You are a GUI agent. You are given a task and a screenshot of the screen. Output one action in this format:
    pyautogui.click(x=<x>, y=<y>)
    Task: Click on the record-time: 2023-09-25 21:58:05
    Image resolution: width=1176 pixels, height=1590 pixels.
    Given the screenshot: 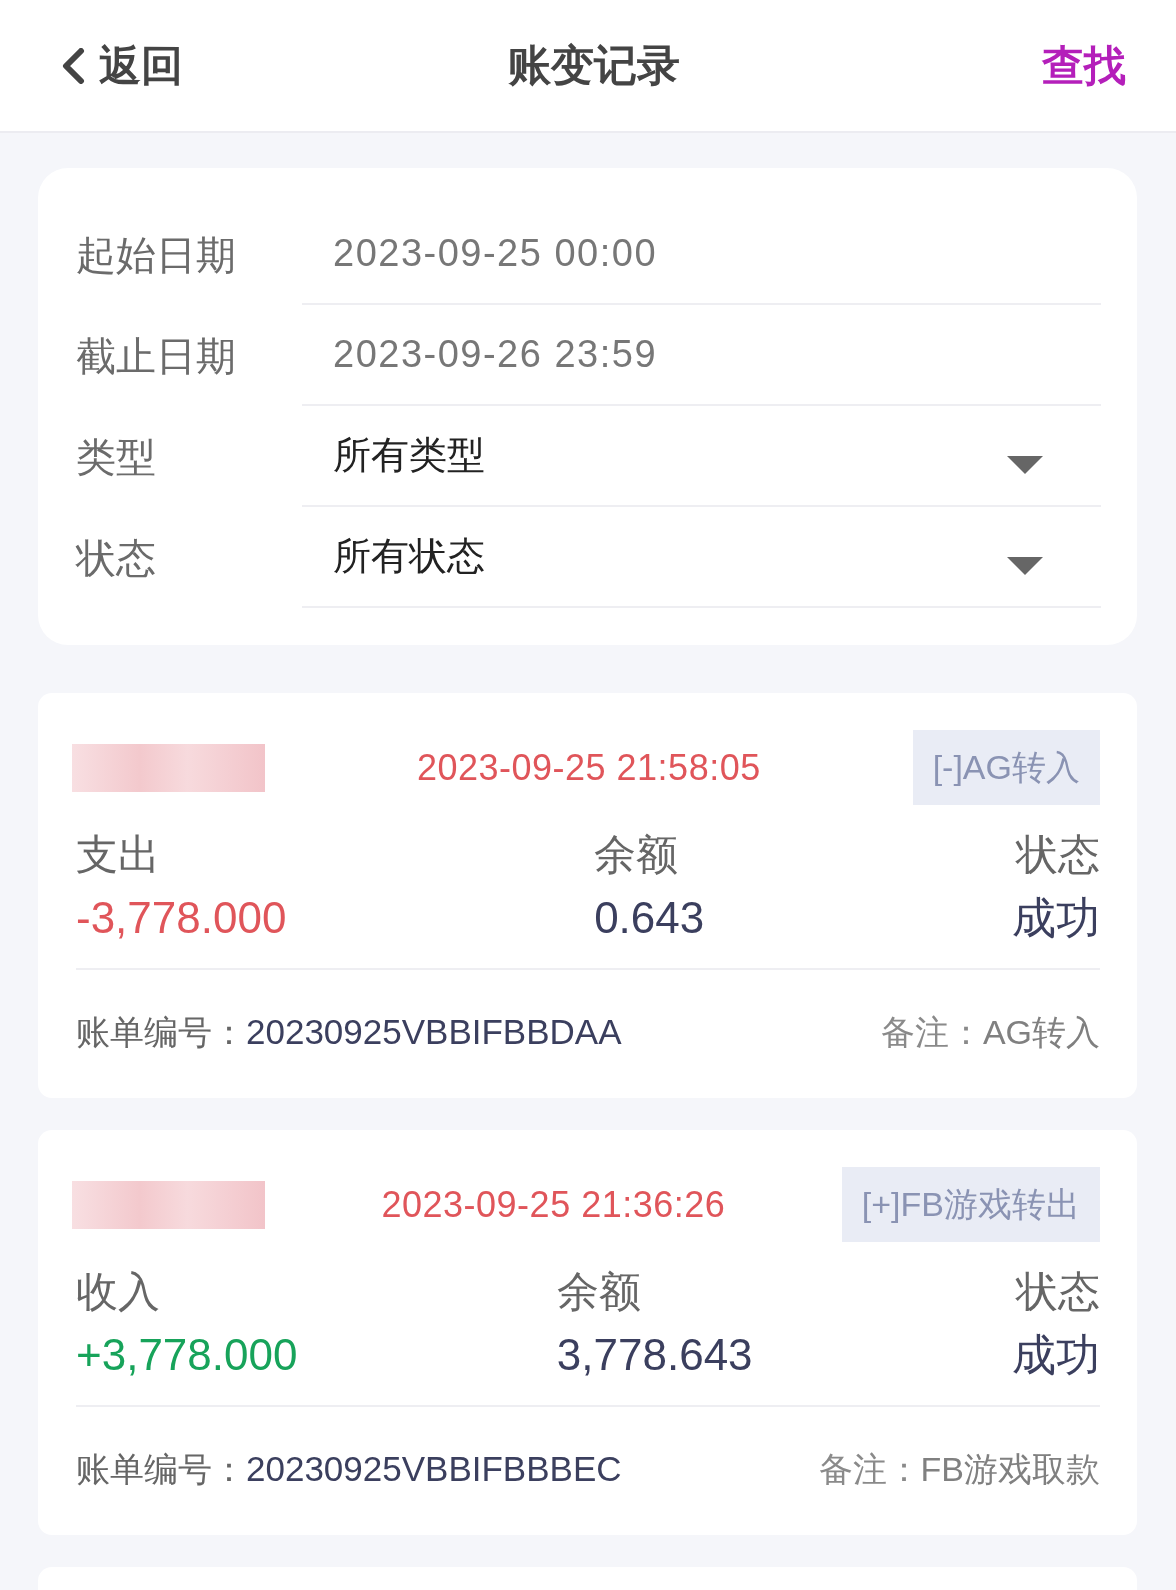 What is the action you would take?
    pyautogui.click(x=588, y=767)
    